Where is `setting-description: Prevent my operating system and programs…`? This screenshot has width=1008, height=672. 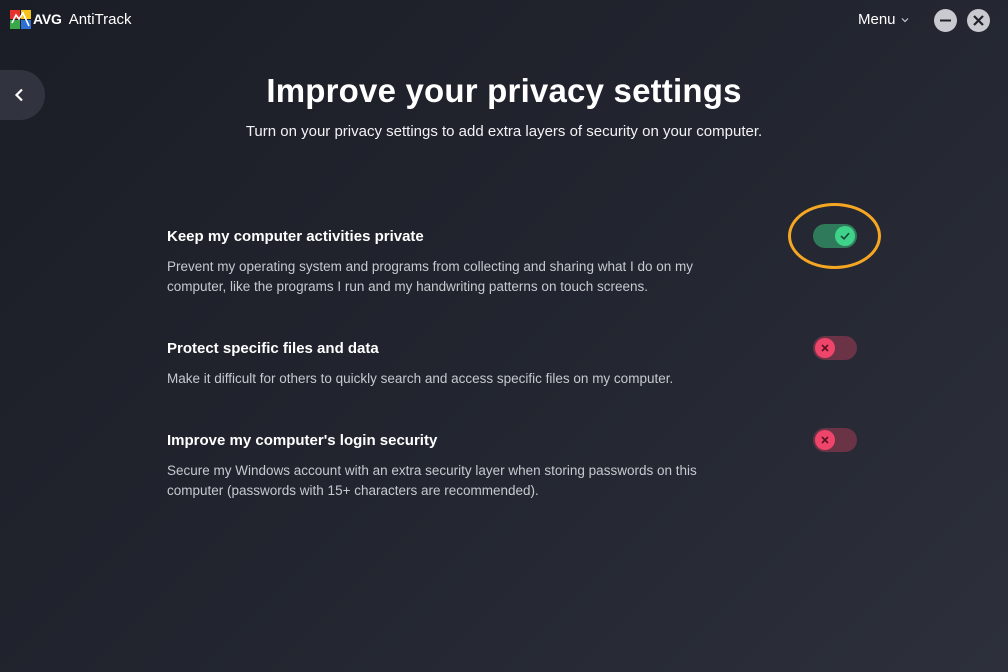 setting-description: Prevent my operating system and programs… is located at coordinates (430, 276).